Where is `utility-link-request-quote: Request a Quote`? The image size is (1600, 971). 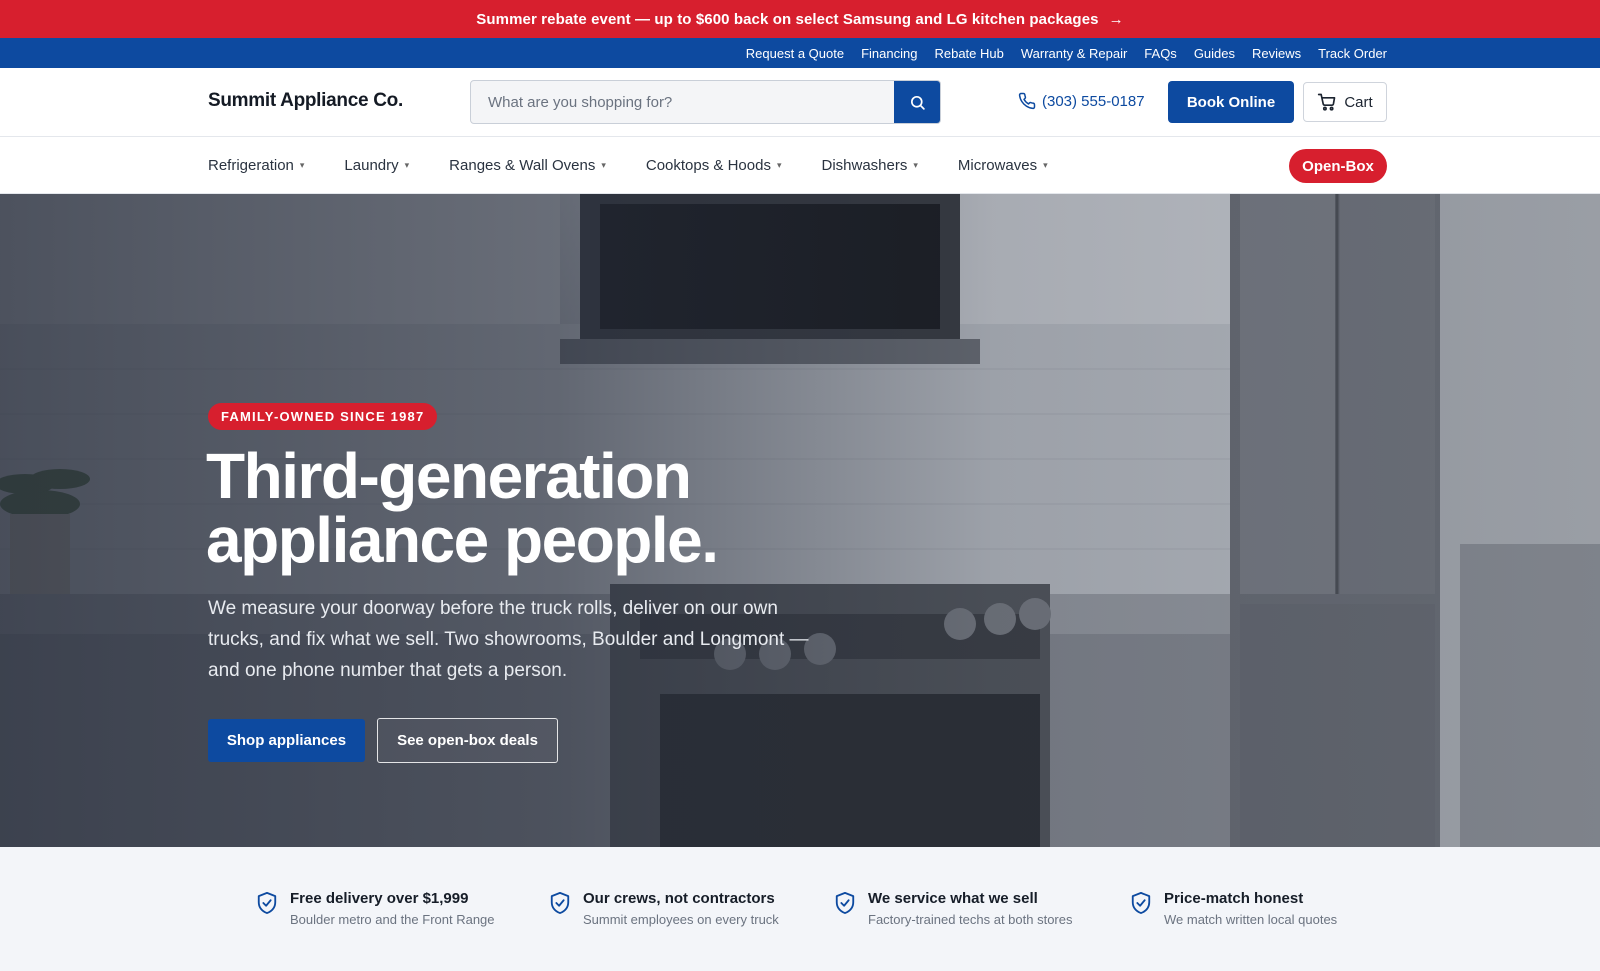
utility-link-request-quote: Request a Quote is located at coordinates (795, 53).